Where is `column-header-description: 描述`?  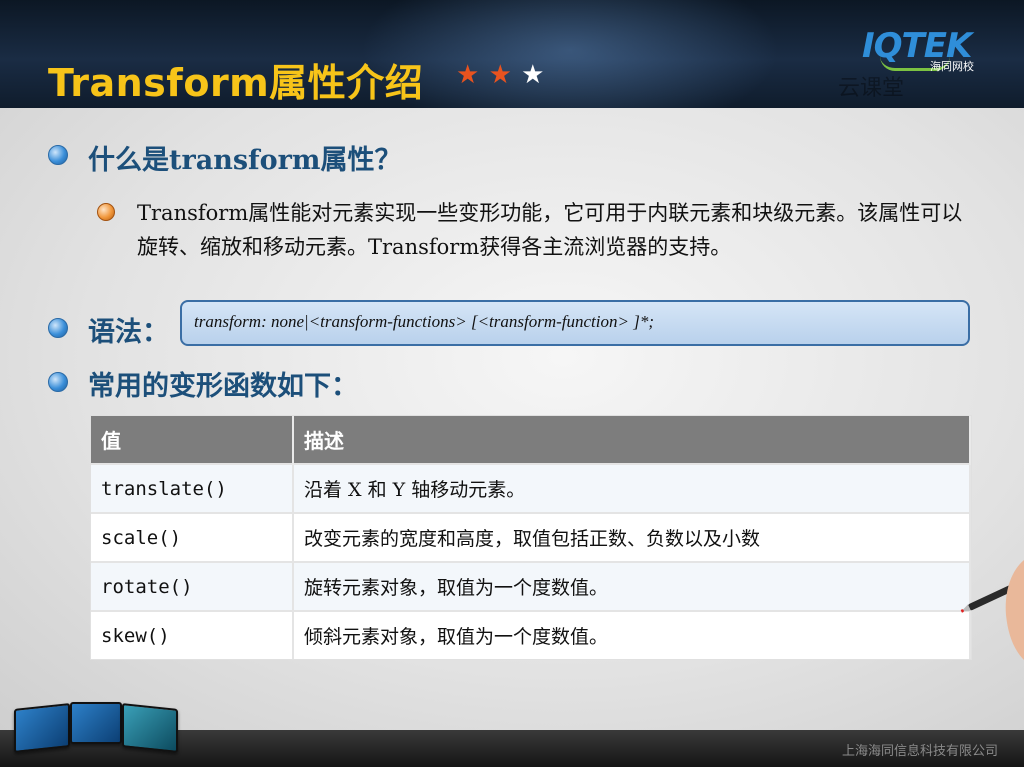 column-header-description: 描述 is located at coordinates (632, 440).